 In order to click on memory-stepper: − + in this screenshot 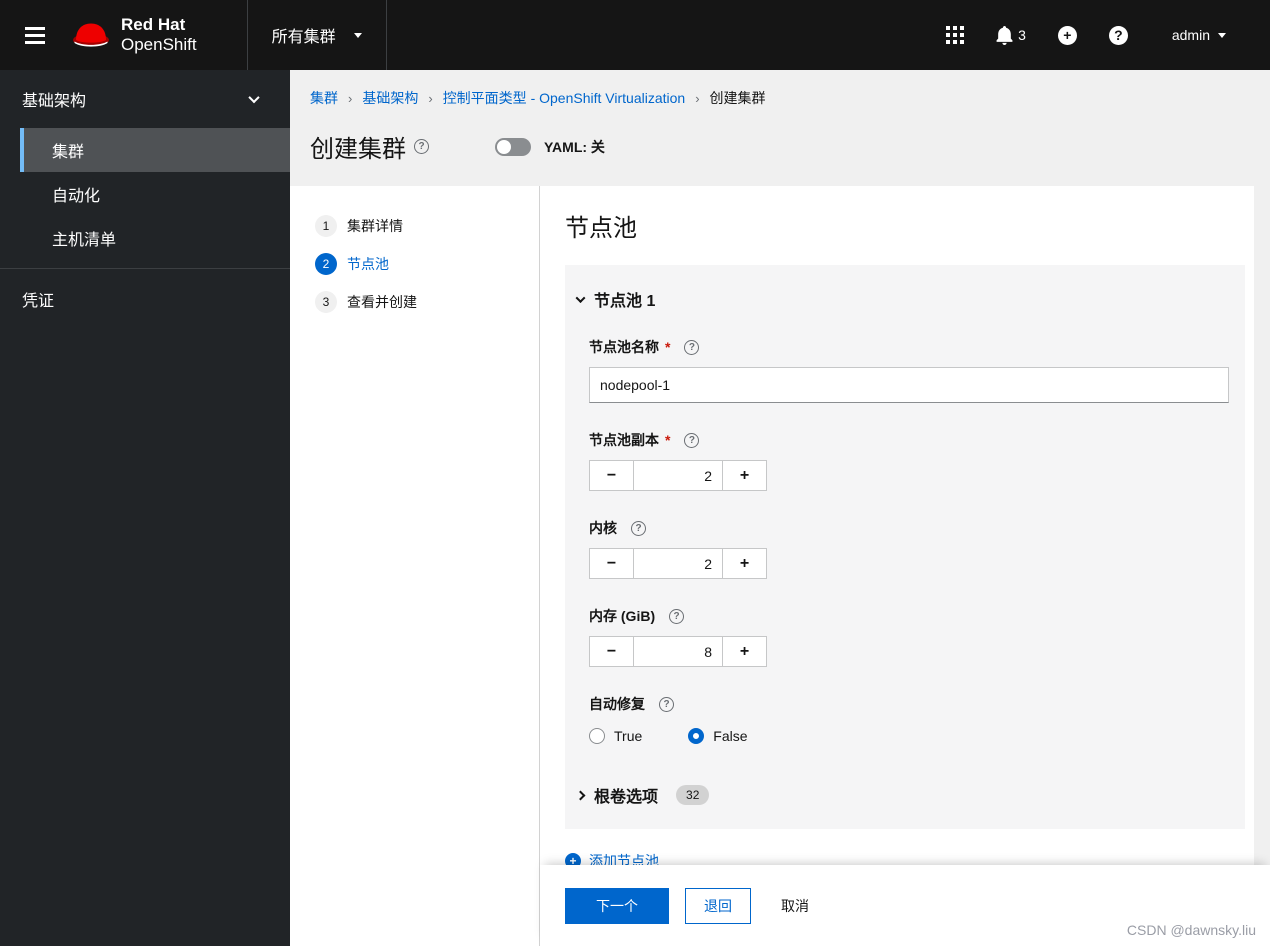, I will do `click(678, 651)`.